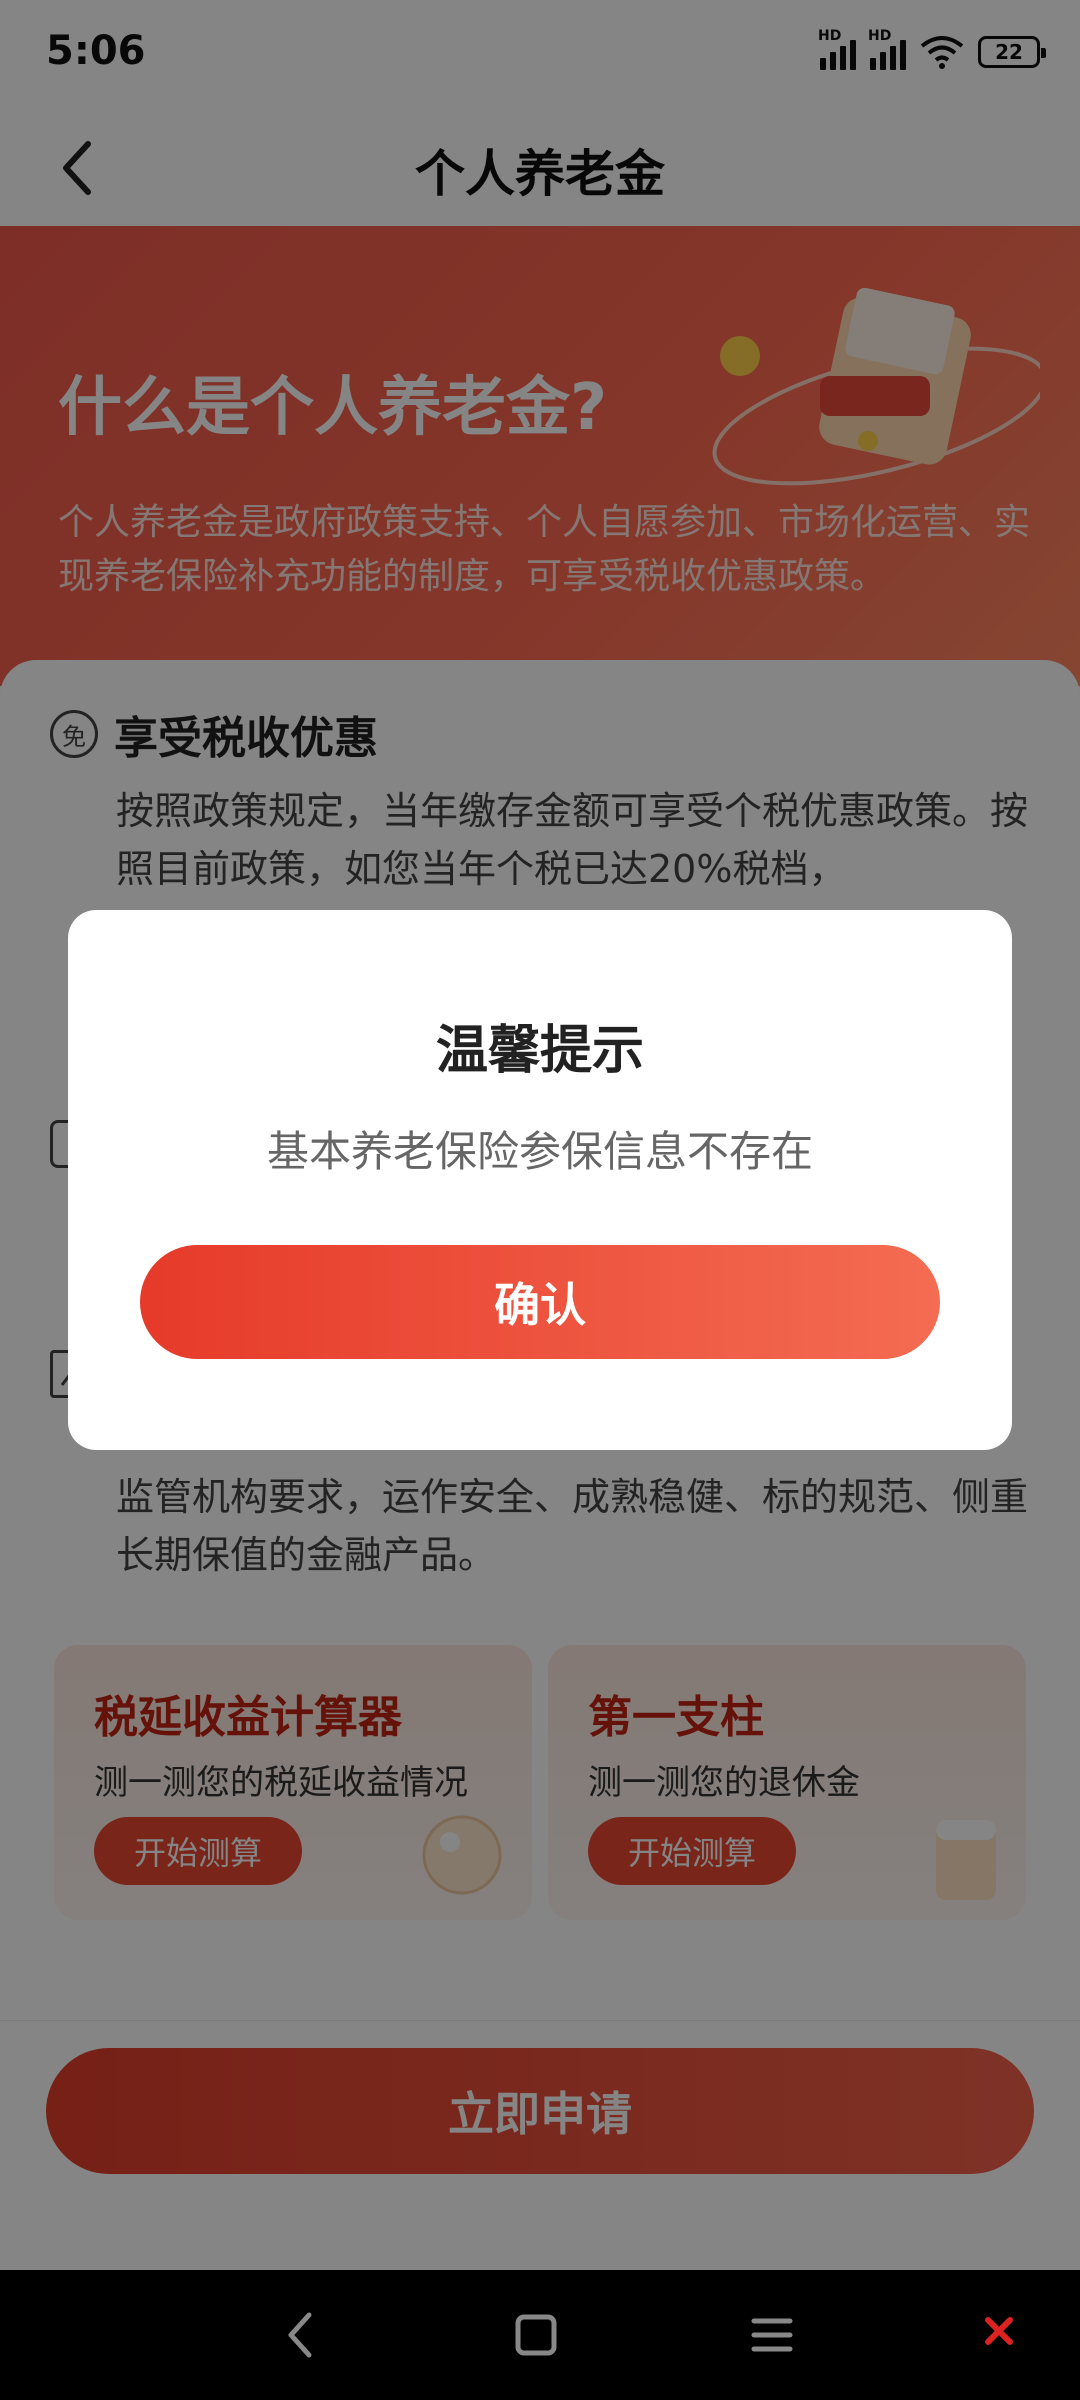 The height and width of the screenshot is (2400, 1080). Describe the element at coordinates (998, 2331) in the screenshot. I see `logo-icon` at that location.